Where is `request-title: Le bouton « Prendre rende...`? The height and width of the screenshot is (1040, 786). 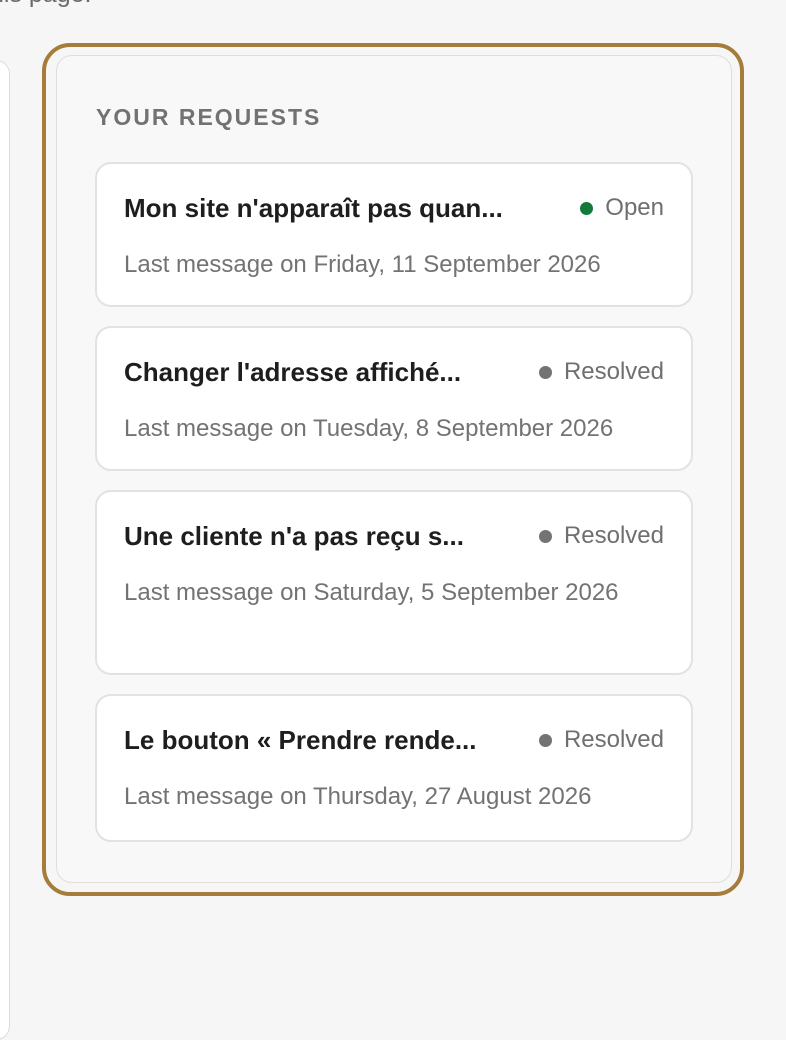
request-title: Le bouton « Prendre rende... is located at coordinates (300, 740).